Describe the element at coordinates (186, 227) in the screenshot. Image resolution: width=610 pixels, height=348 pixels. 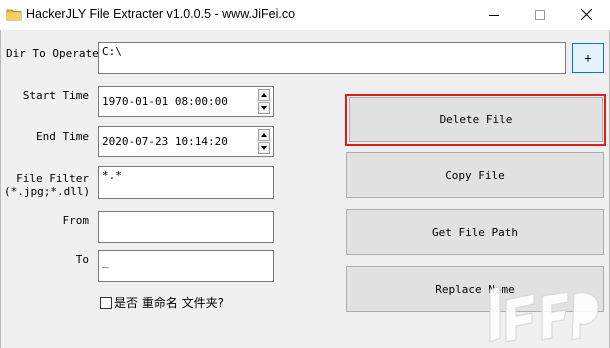
I see `from-input` at that location.